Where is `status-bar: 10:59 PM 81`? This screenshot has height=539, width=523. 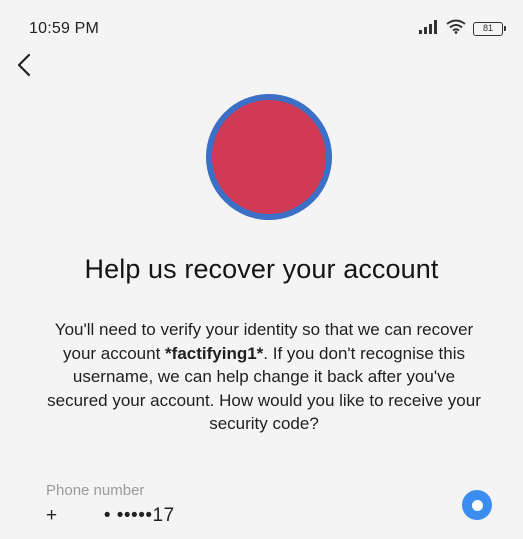
status-bar: 10:59 PM 81 is located at coordinates (261, 24).